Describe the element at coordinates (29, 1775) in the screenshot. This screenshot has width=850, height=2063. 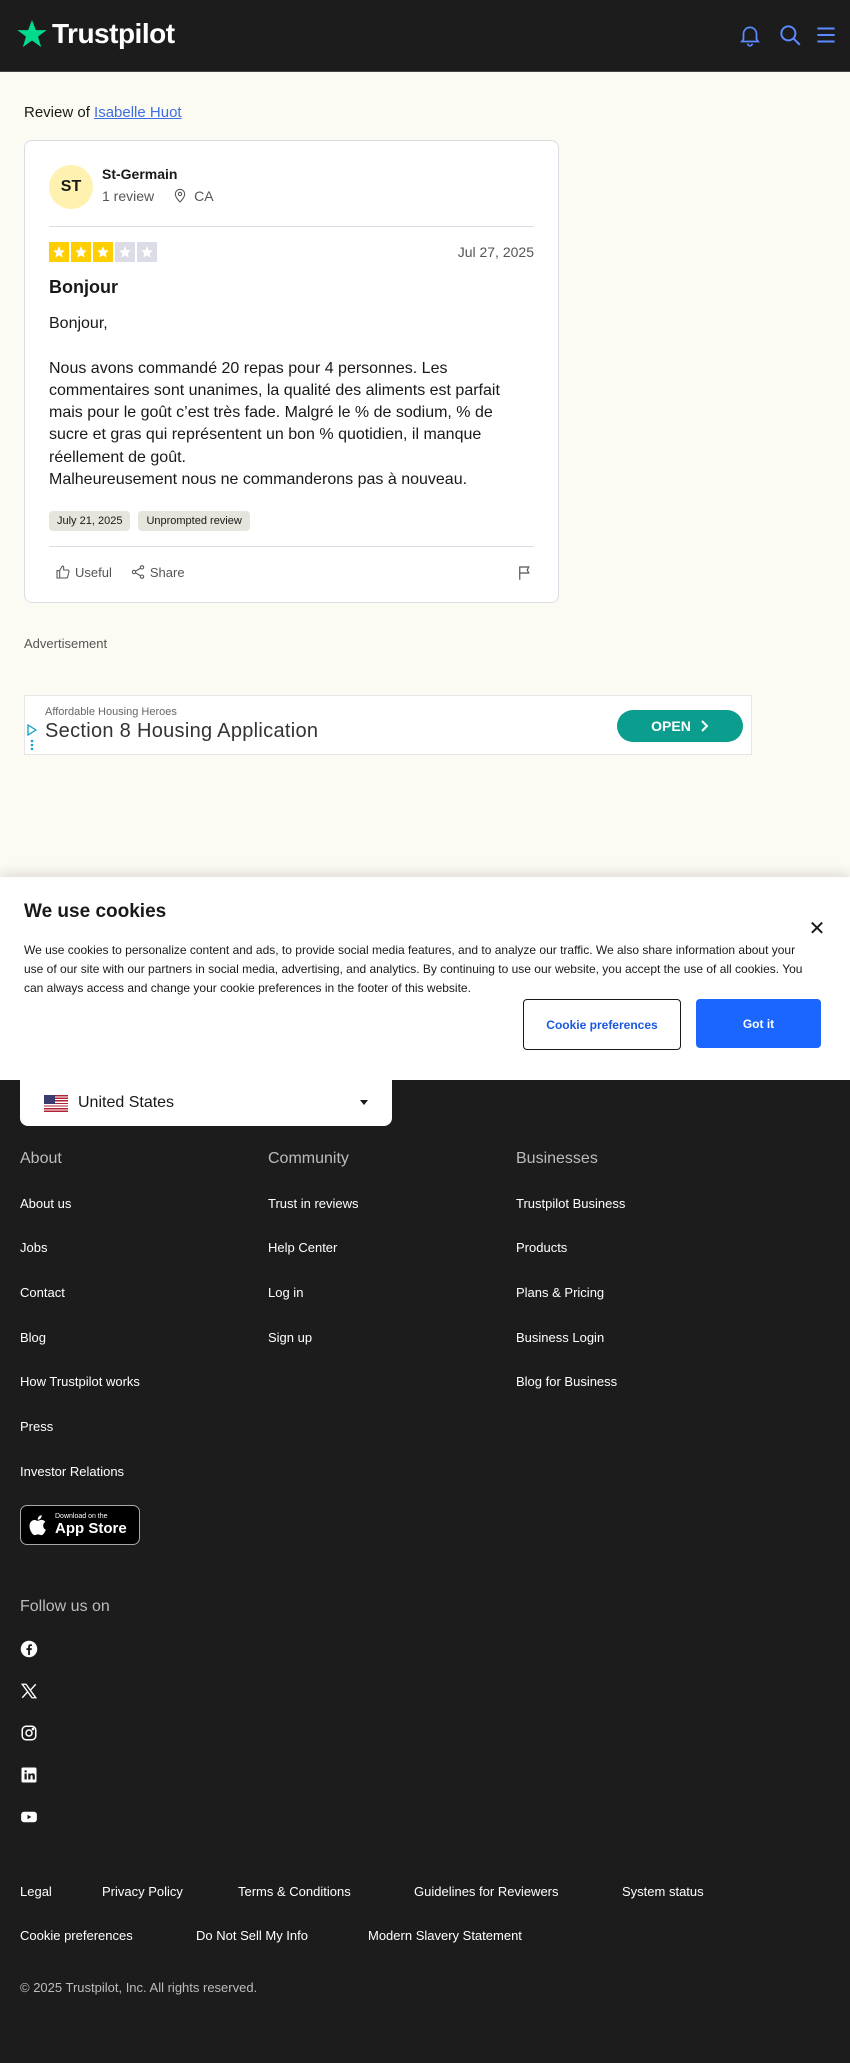
I see `linkedin-icon` at that location.